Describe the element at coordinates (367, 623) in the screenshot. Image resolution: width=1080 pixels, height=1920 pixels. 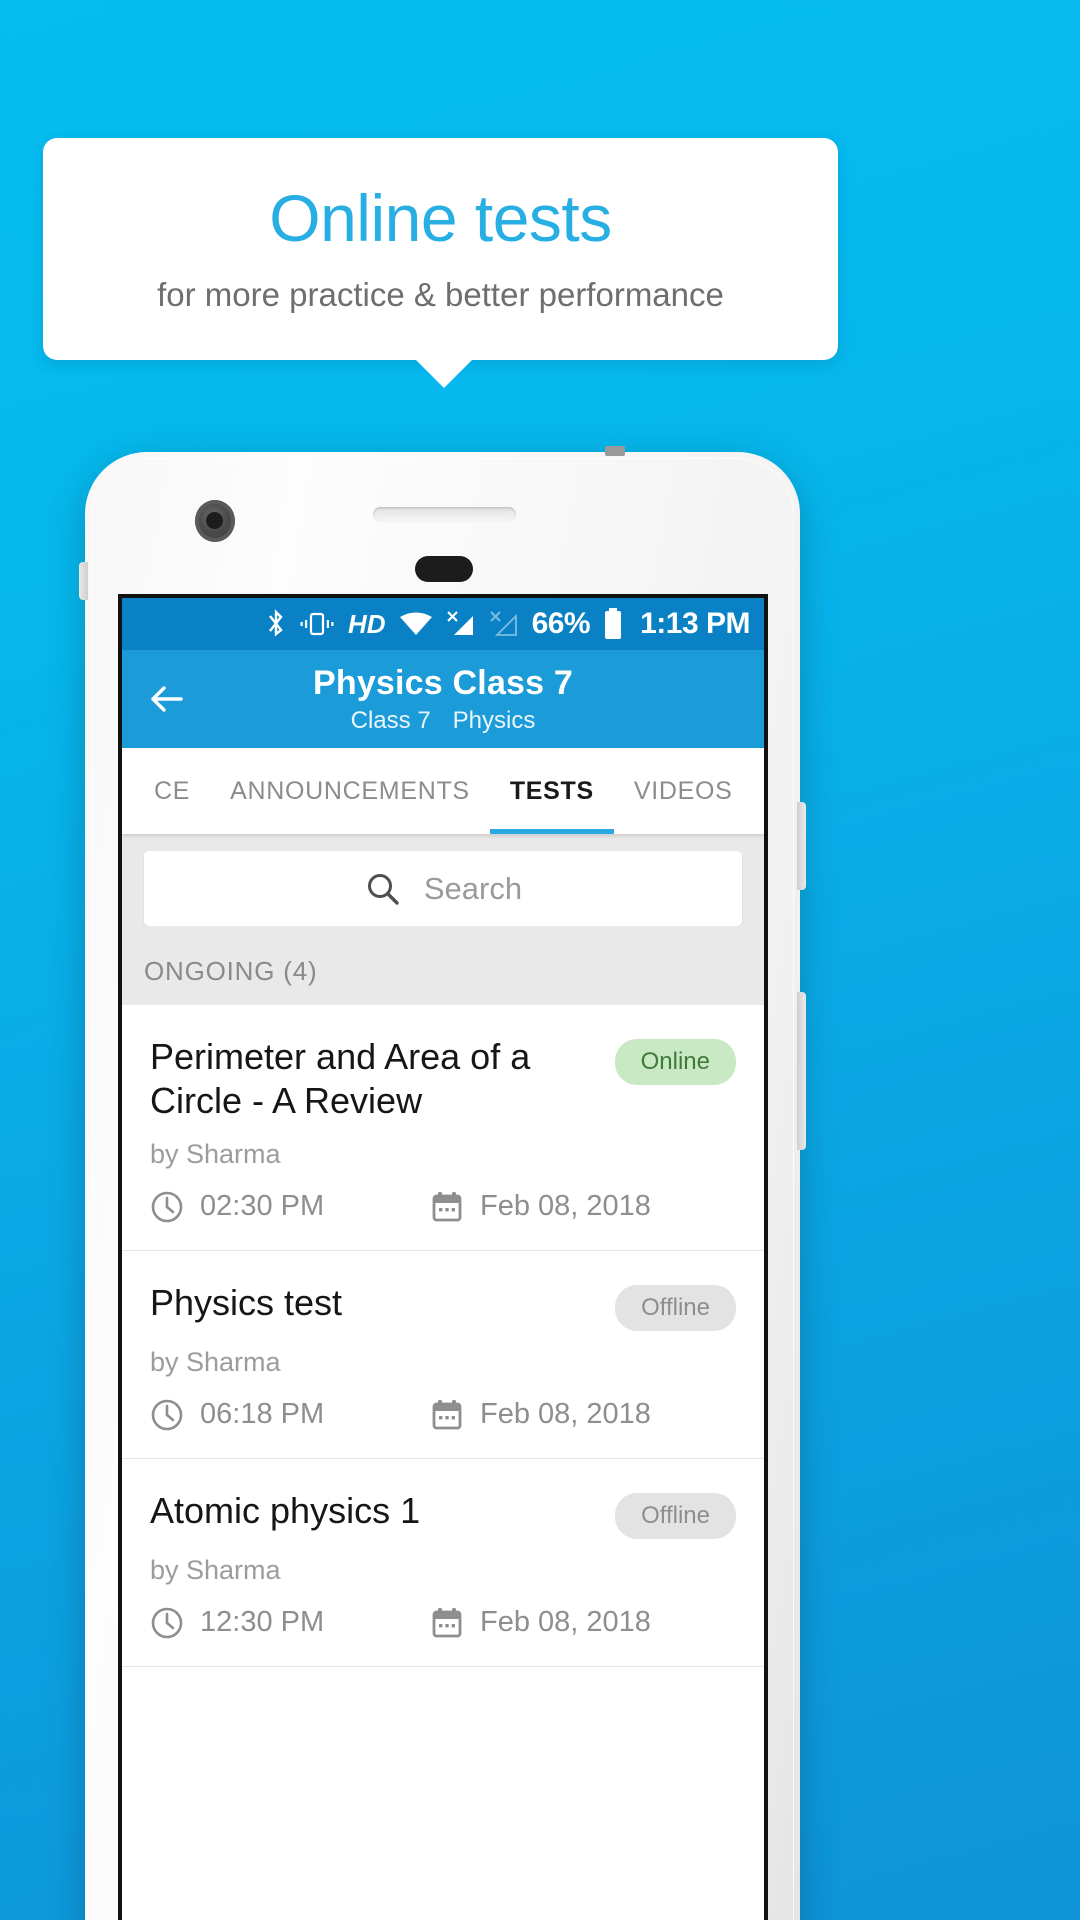
I see `hd-icon: HD` at that location.